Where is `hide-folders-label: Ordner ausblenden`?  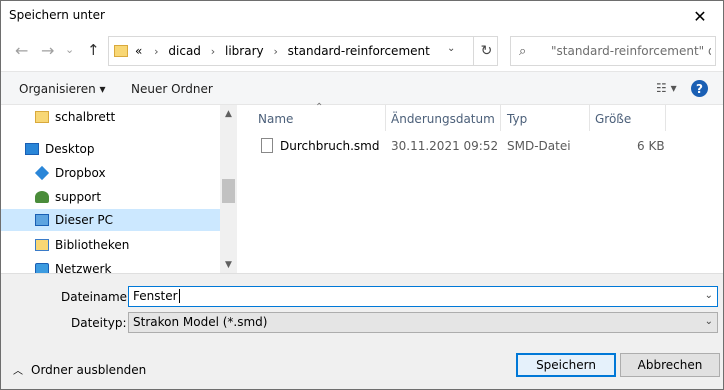 hide-folders-label: Ordner ausblenden is located at coordinates (89, 369).